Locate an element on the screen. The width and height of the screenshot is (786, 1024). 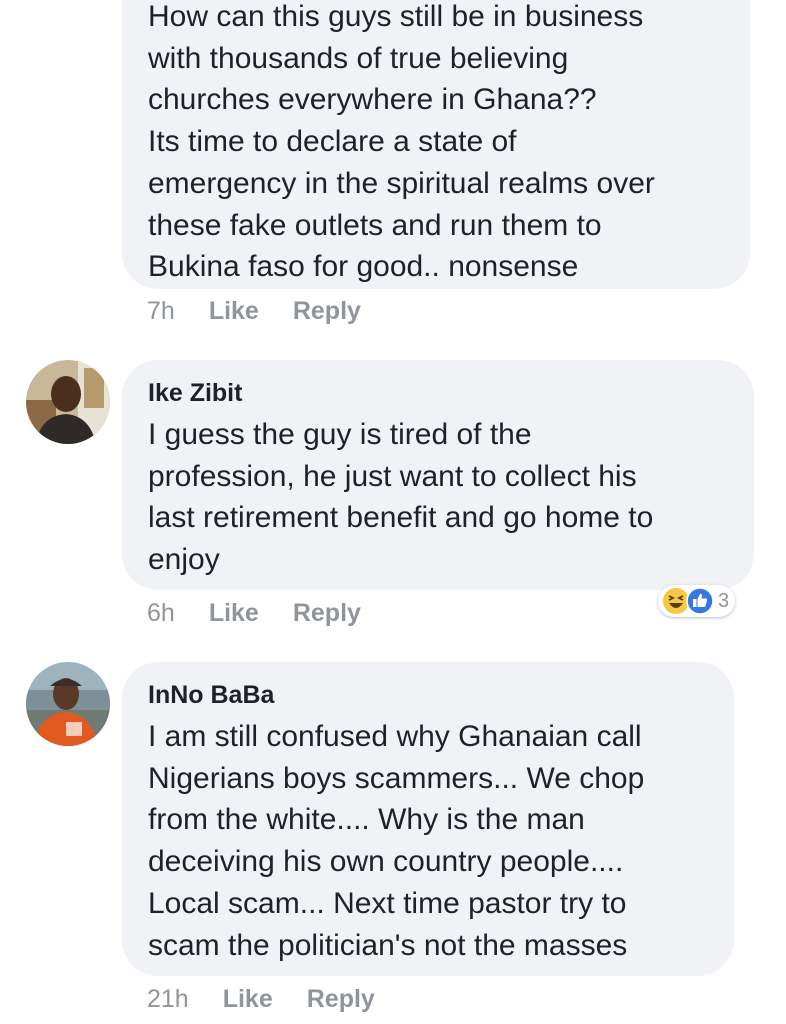
reactions-summary: 3 is located at coordinates (697, 601).